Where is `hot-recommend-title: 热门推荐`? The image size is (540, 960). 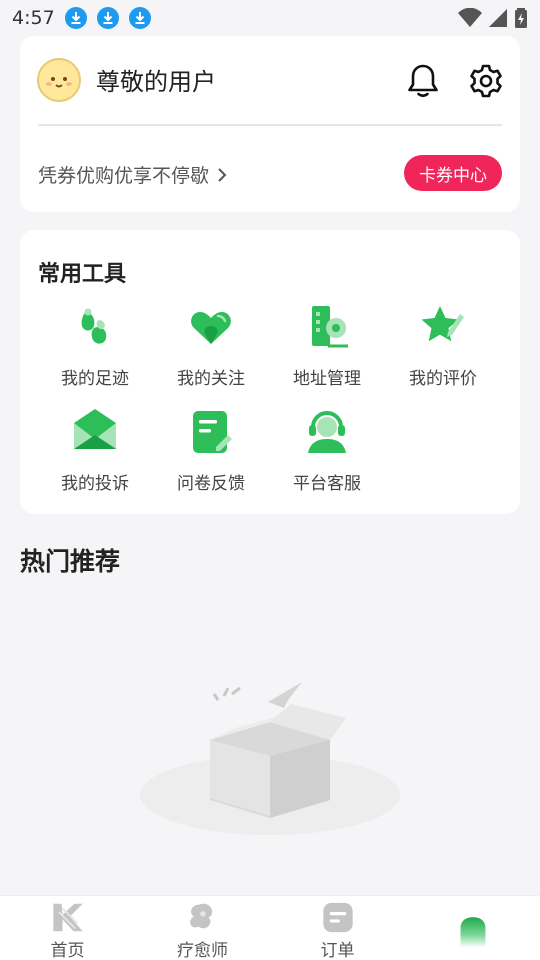
hot-recommend-title: 热门推荐 is located at coordinates (70, 561).